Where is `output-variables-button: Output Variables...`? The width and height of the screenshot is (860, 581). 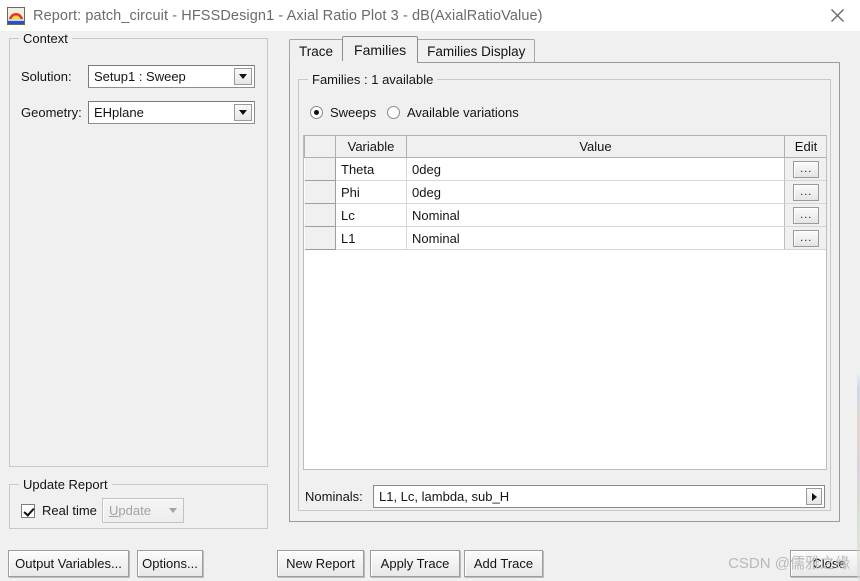 output-variables-button: Output Variables... is located at coordinates (68, 563).